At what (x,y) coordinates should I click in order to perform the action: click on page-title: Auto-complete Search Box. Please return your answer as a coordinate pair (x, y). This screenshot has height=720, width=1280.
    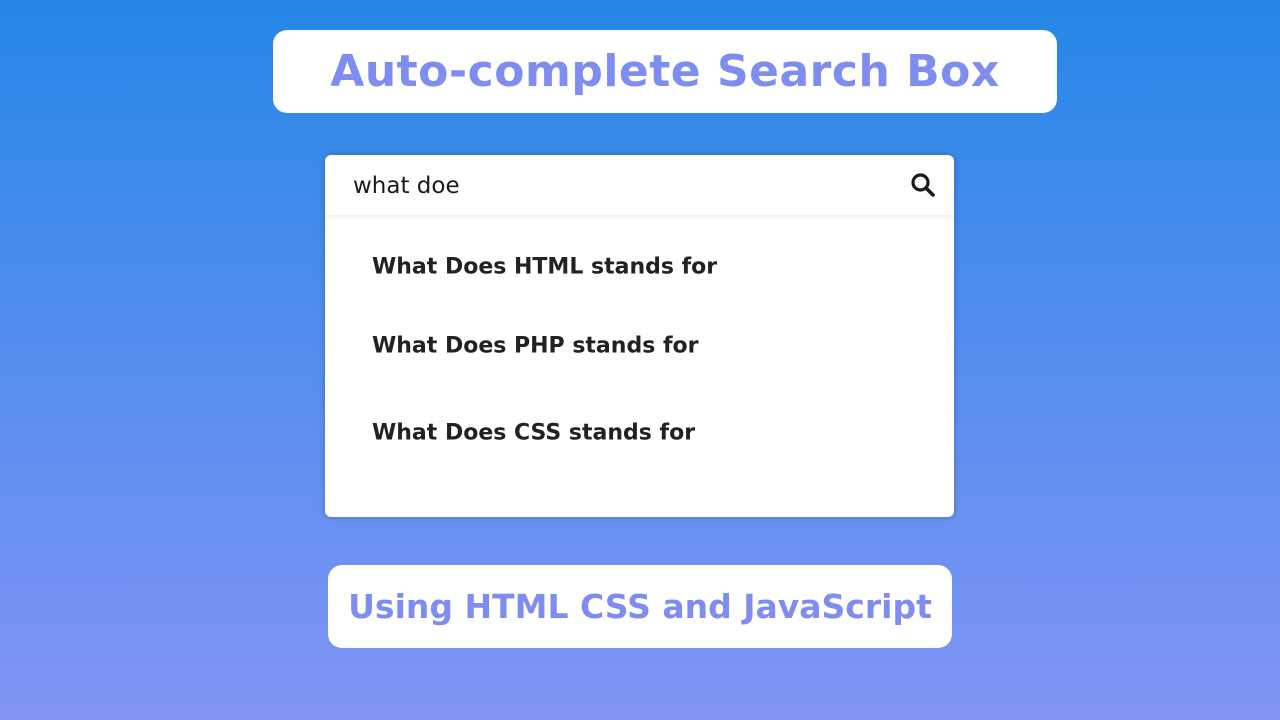
    Looking at the image, I should click on (665, 71).